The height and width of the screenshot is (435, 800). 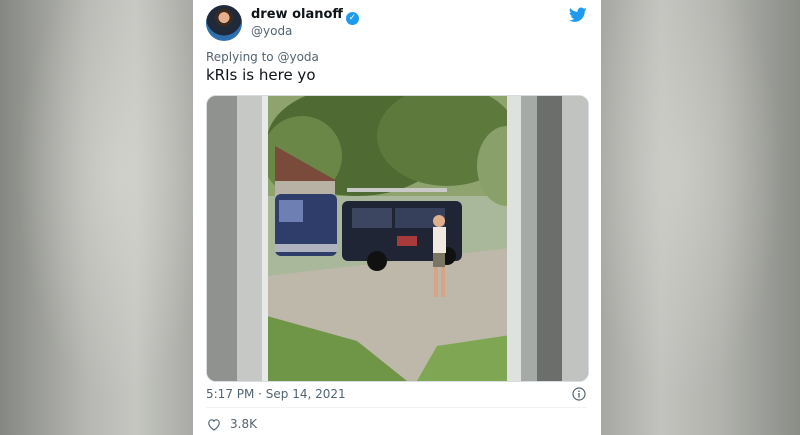 What do you see at coordinates (276, 394) in the screenshot?
I see `tweet-timestamp: 5:17 PM · Sep 14, 2021` at bounding box center [276, 394].